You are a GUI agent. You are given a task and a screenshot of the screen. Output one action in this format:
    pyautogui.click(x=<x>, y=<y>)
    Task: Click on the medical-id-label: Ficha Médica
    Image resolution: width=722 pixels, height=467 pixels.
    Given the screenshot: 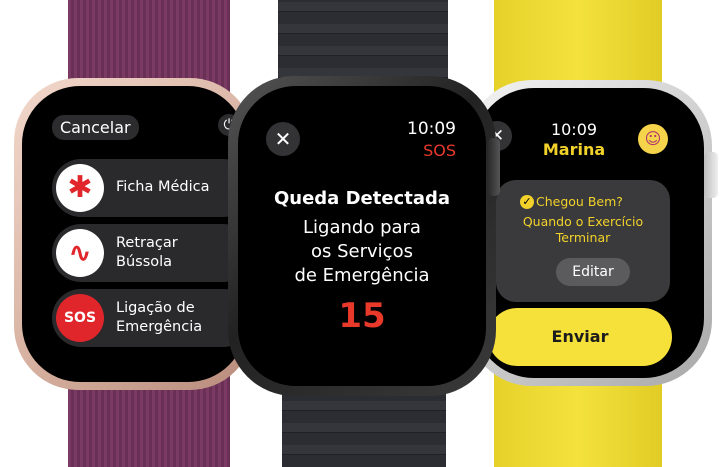 What is the action you would take?
    pyautogui.click(x=163, y=187)
    